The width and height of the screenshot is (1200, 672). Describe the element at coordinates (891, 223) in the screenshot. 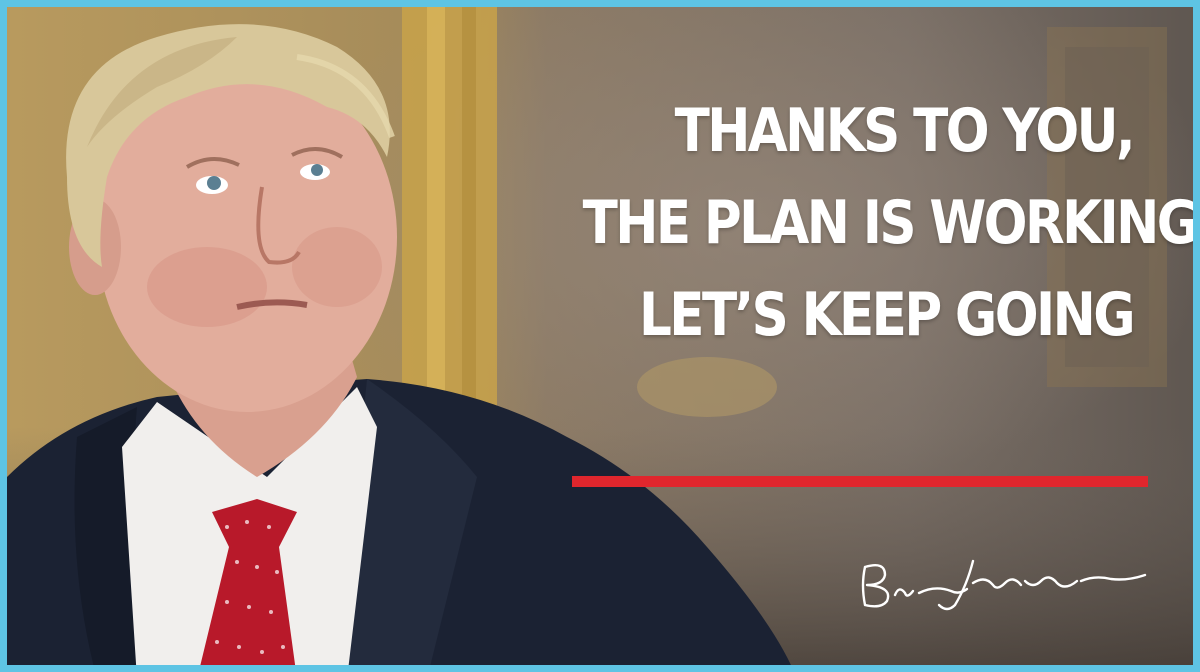

I see `headline-line-2: THE PLAN IS WORKING.` at that location.